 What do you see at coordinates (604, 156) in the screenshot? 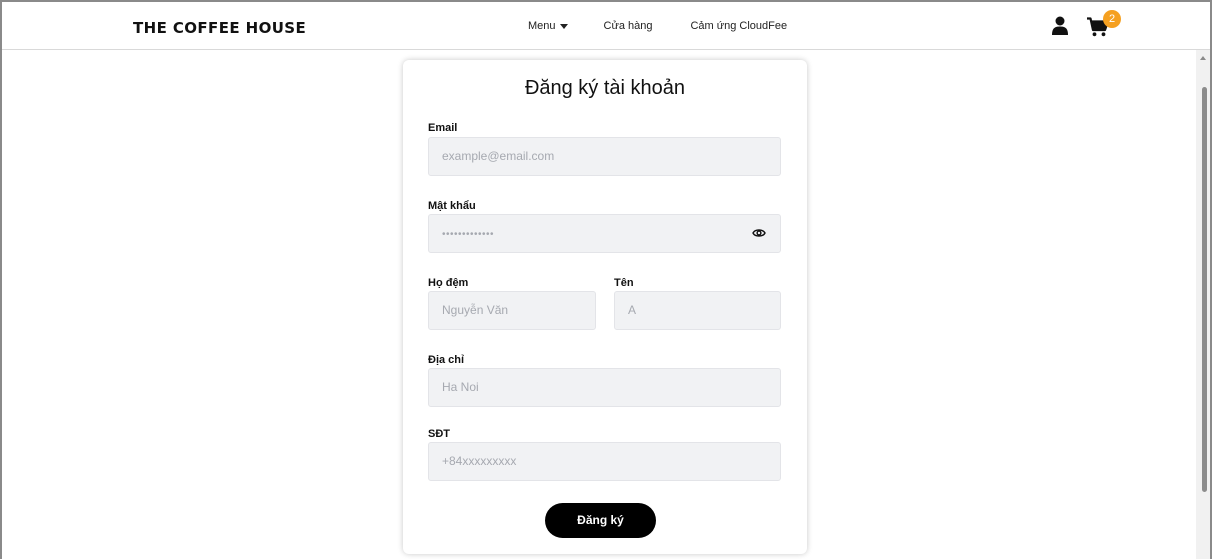
I see `email-field: example@email.com` at bounding box center [604, 156].